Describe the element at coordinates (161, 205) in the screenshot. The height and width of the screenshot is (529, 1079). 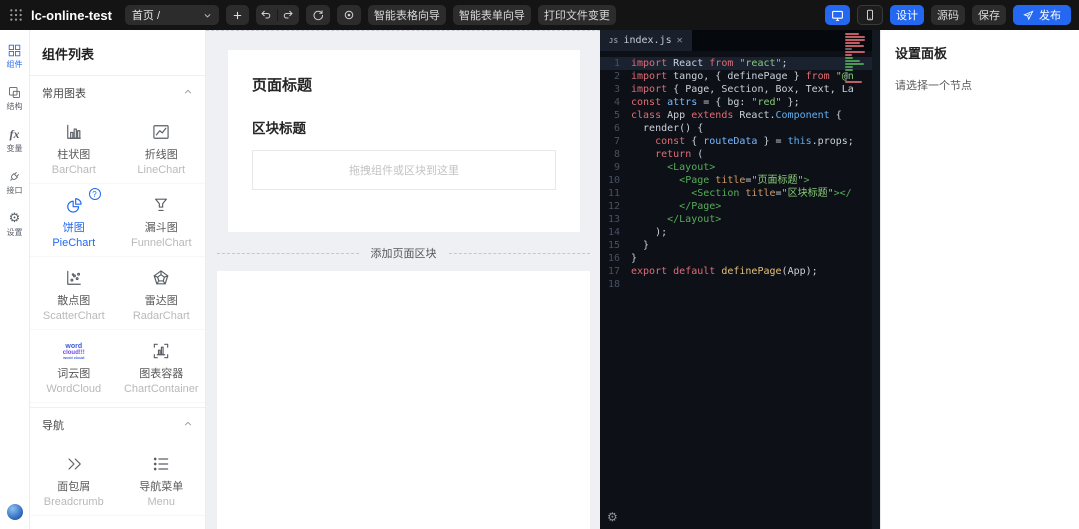
I see `funnel-chart-icon` at that location.